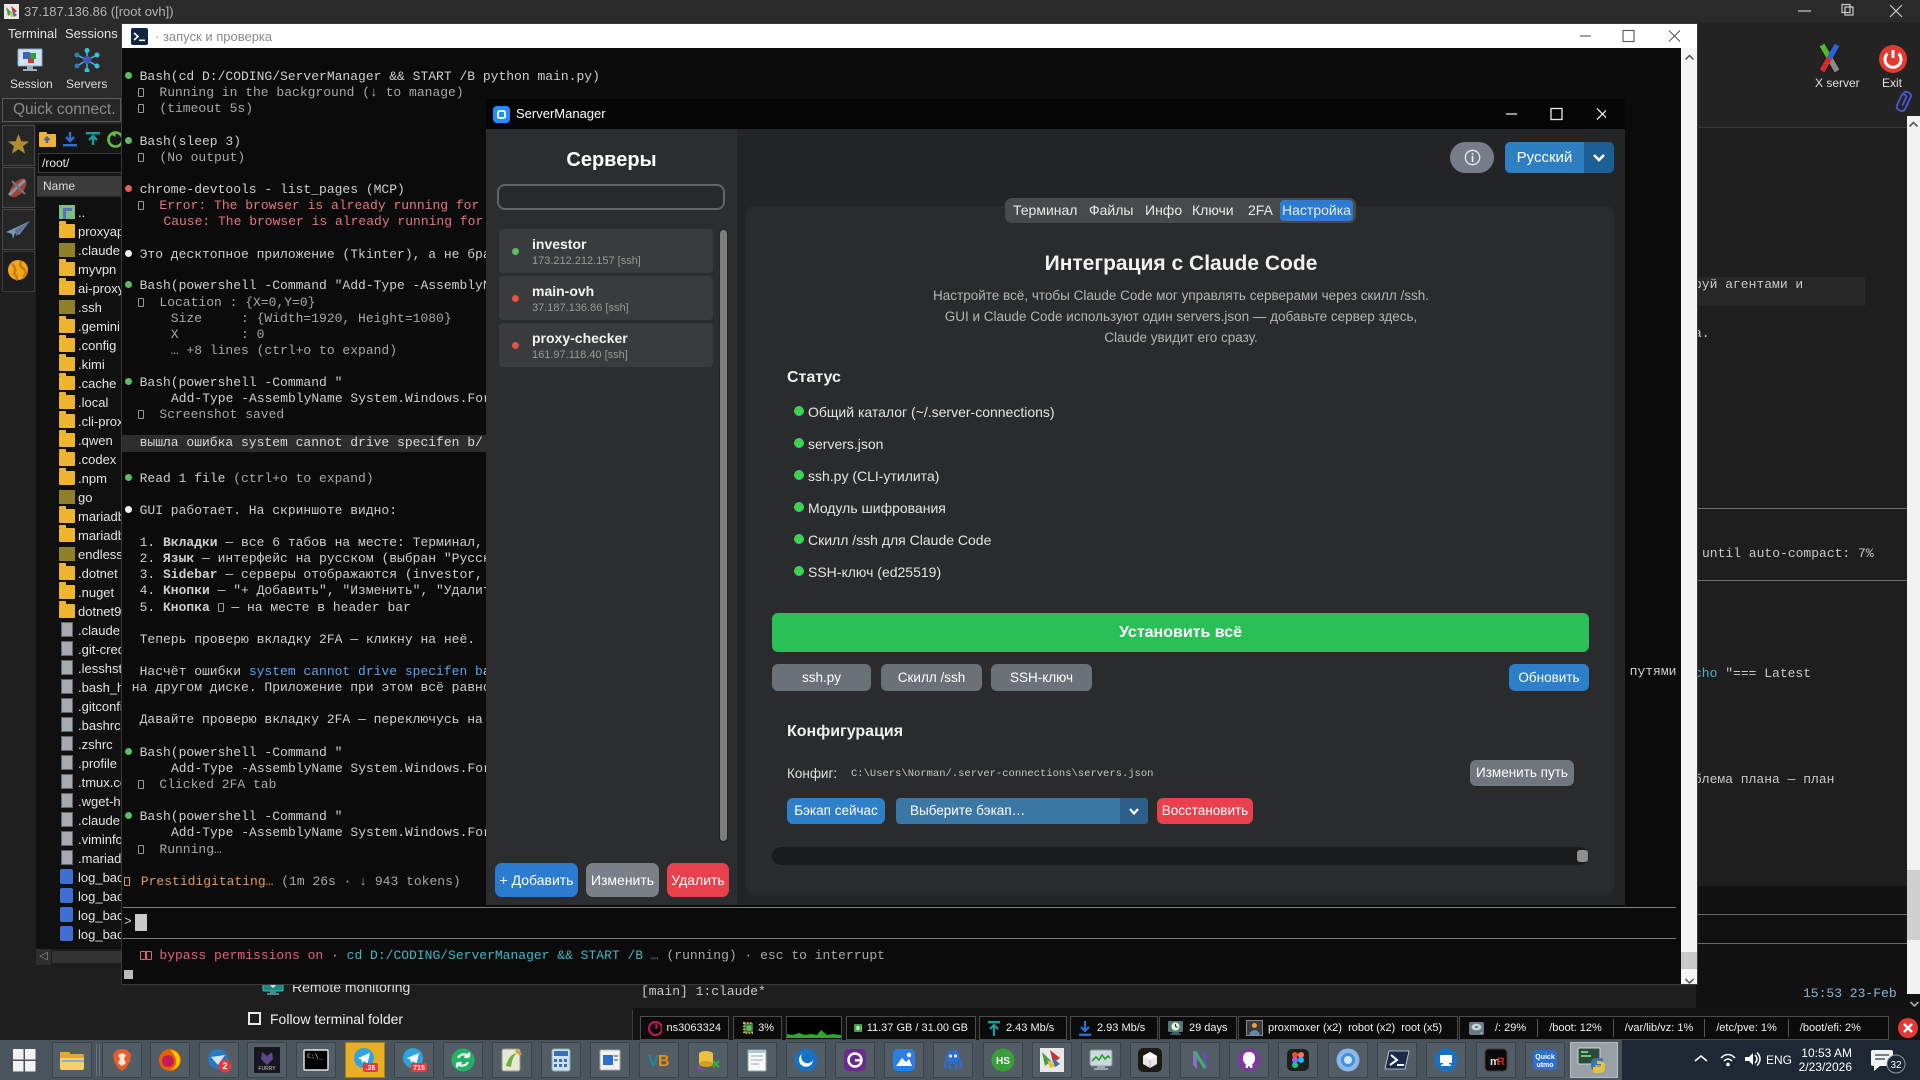 The width and height of the screenshot is (1920, 1080). Describe the element at coordinates (371, 1068) in the screenshot. I see `svg-text: .26` at that location.